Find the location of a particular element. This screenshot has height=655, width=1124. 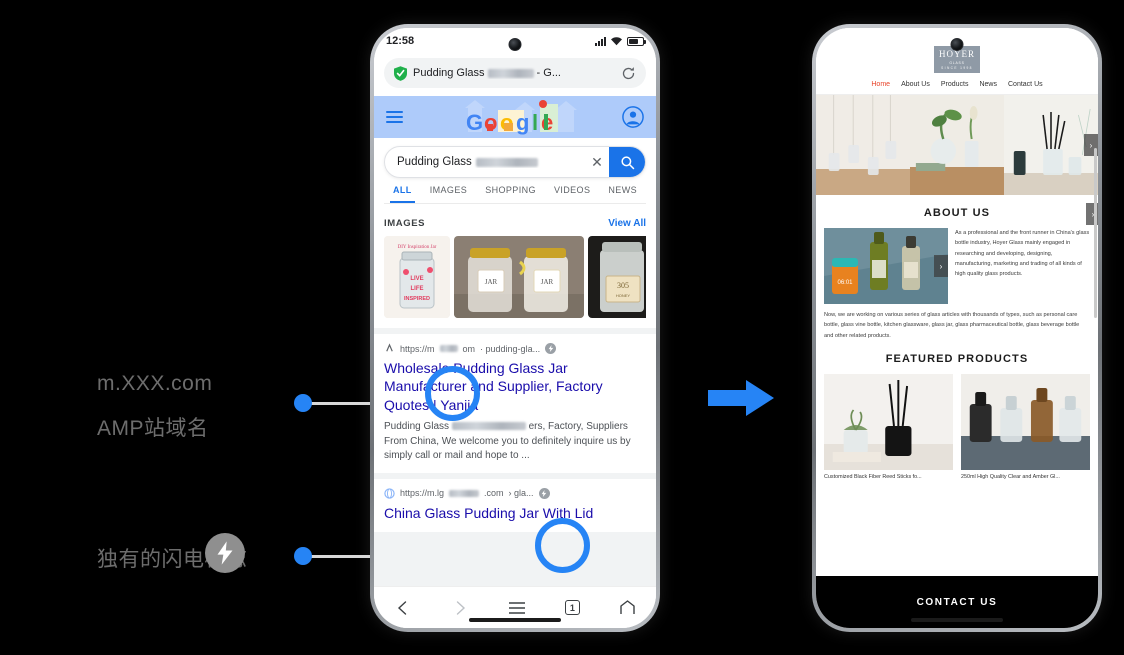

signal-bars-icon is located at coordinates (600, 41).